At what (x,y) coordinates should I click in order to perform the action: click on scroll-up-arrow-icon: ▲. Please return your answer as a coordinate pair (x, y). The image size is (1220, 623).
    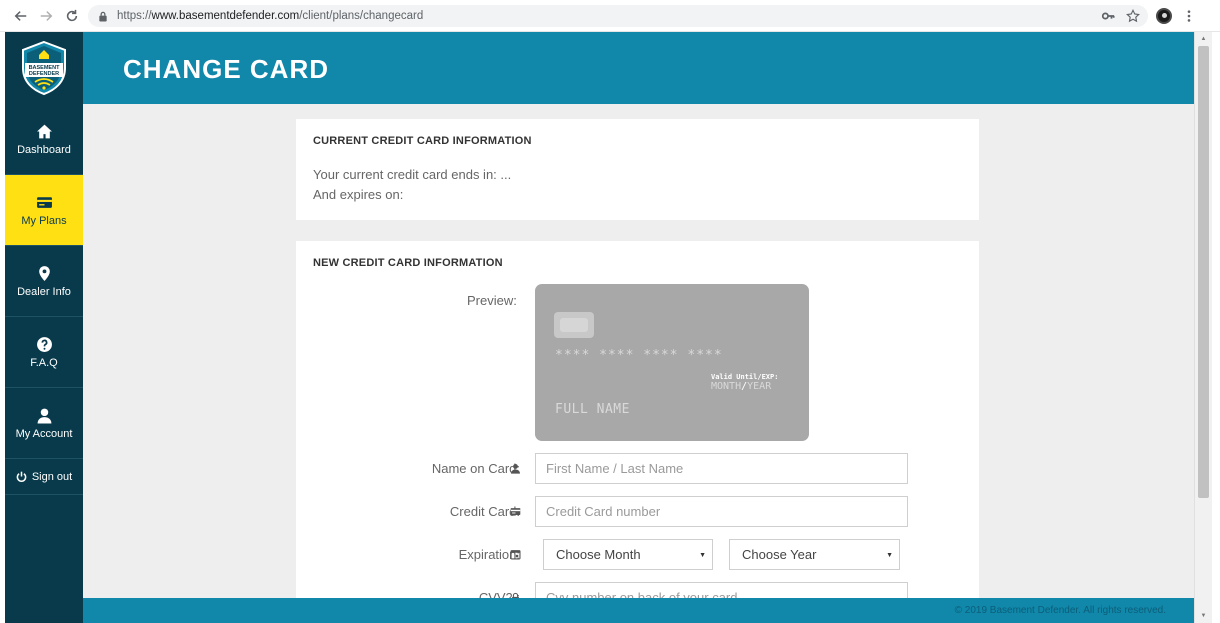
    Looking at the image, I should click on (1203, 39).